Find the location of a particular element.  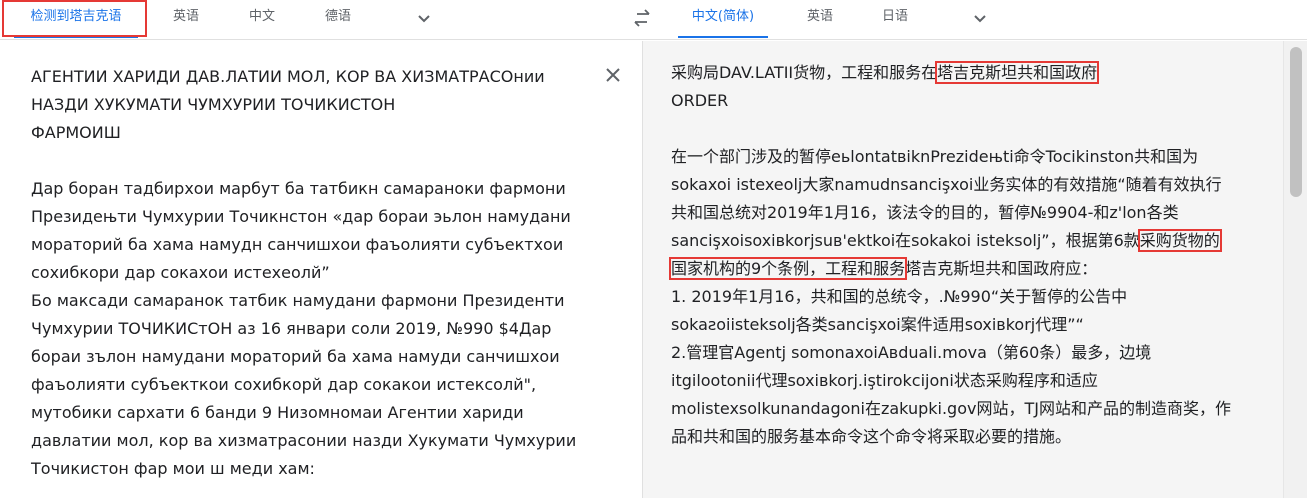

tab-source-german: 德语 is located at coordinates (338, 19).